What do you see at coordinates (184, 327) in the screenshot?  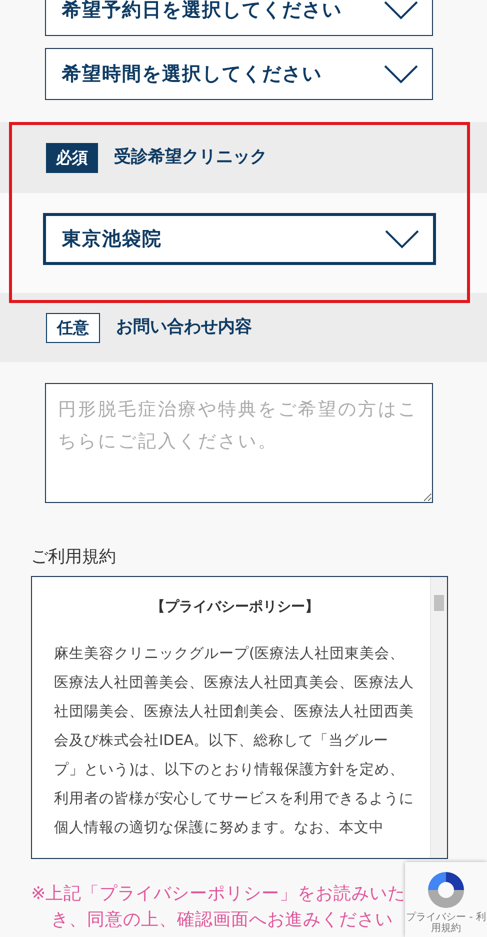 I see `section-label: お問い合わせ内容` at bounding box center [184, 327].